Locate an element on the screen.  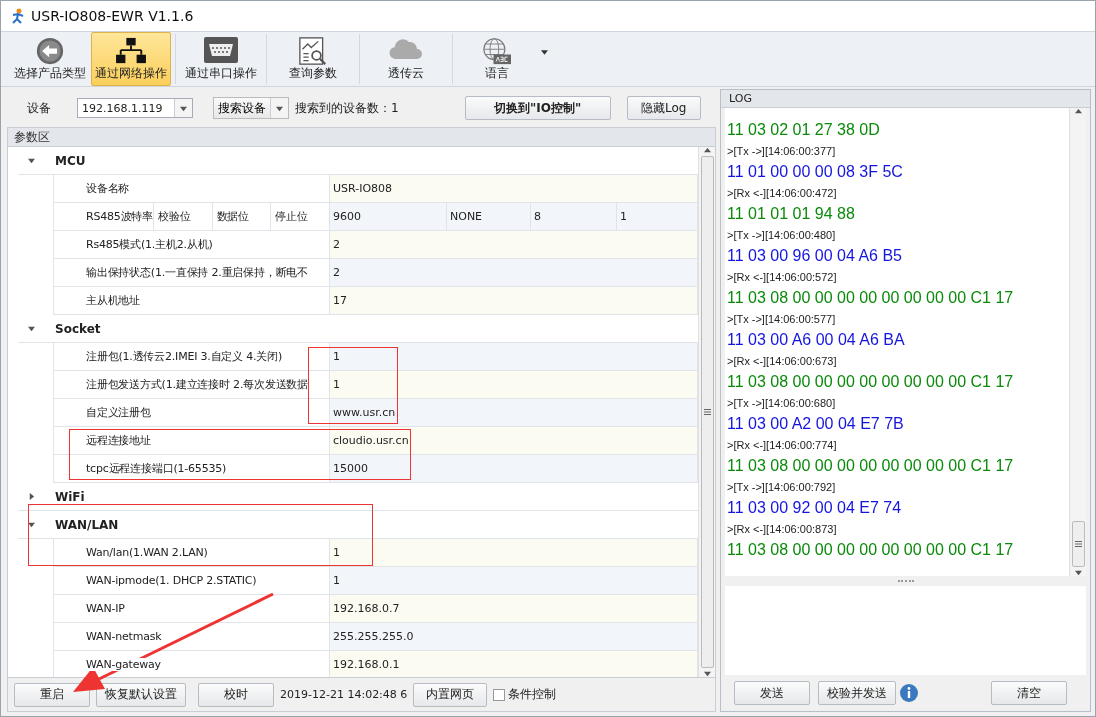
web-page-button: 内置网页 is located at coordinates (450, 694).